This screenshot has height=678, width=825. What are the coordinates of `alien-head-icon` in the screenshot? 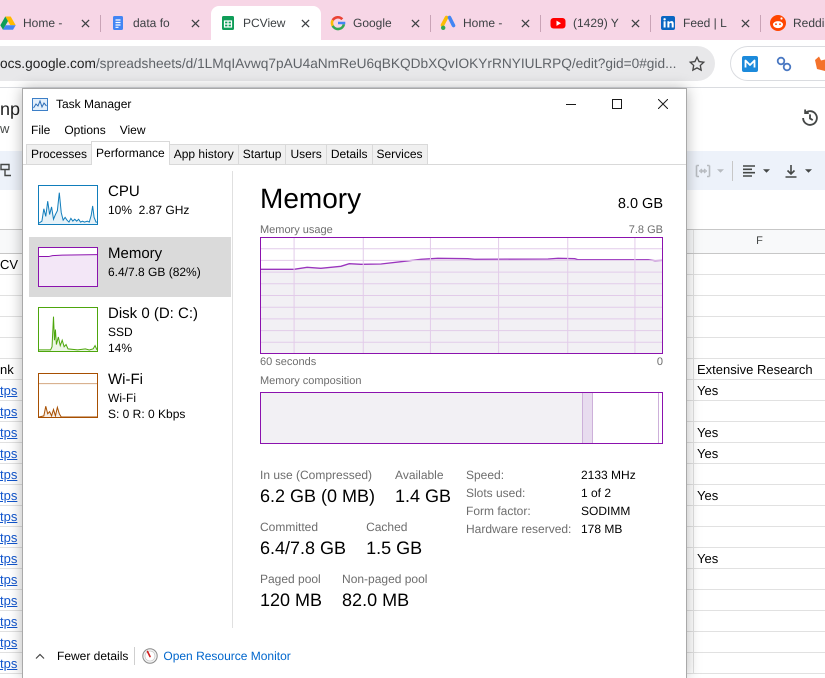 It's located at (778, 23).